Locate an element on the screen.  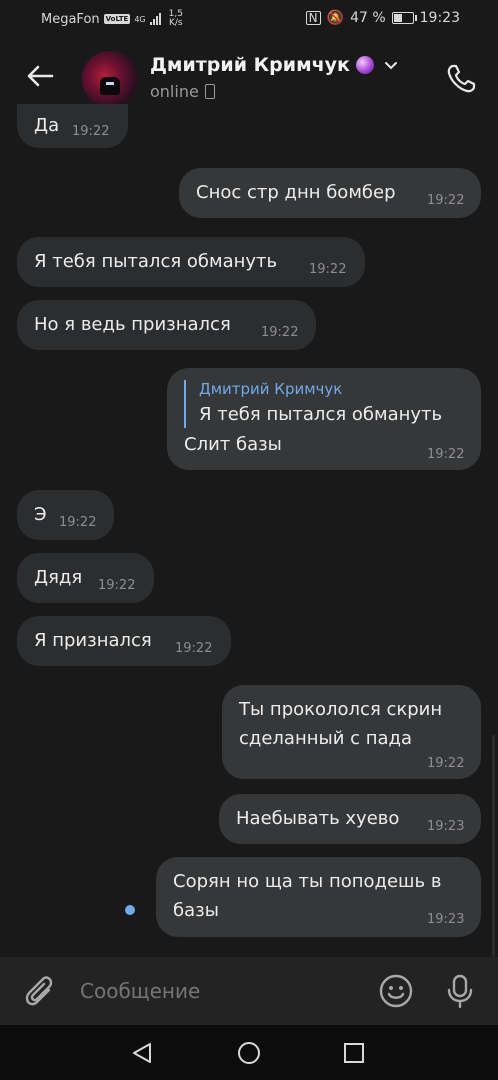
message-incoming: Но я ведь признался 19:22 is located at coordinates (166, 325).